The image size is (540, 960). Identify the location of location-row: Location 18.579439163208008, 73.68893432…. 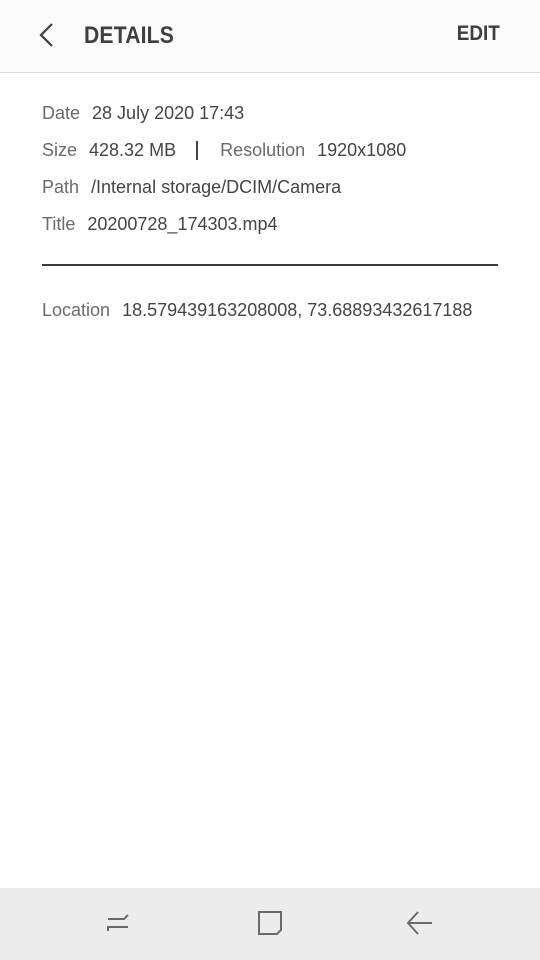
(257, 310).